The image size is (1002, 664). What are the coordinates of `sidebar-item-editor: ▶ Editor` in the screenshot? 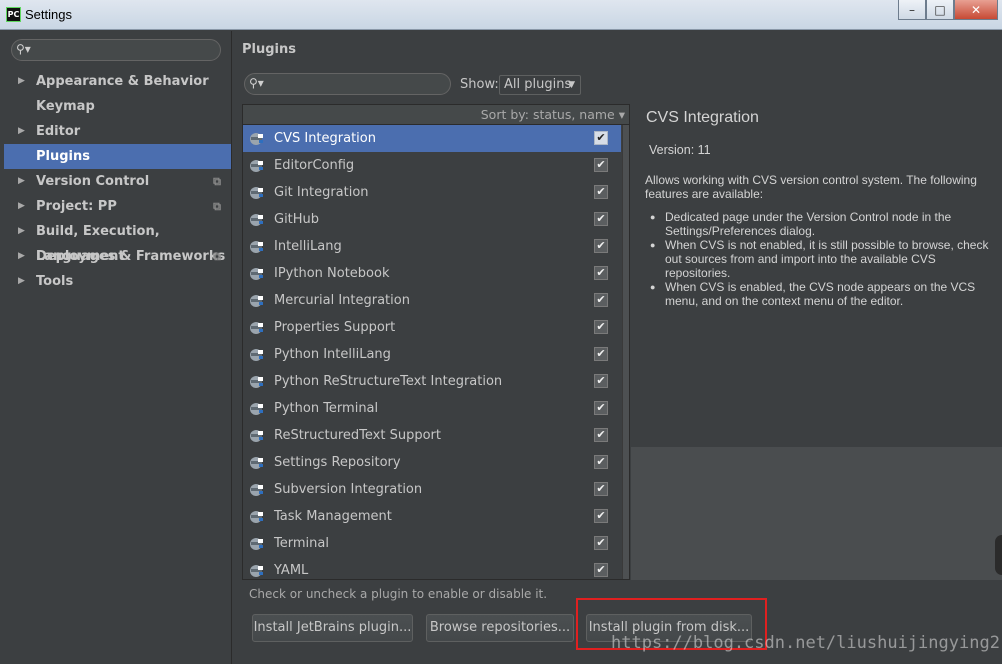 It's located at (117, 131).